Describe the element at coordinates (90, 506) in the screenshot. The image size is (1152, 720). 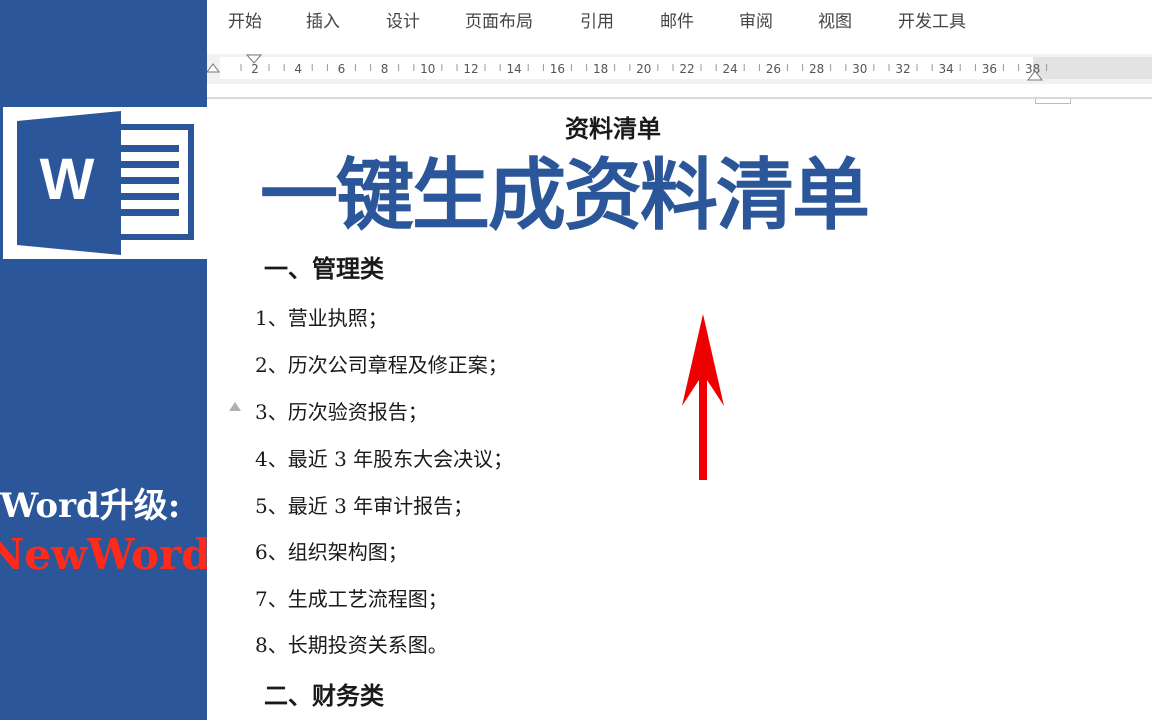
I see `brand-line-upgrade: Word升级:` at that location.